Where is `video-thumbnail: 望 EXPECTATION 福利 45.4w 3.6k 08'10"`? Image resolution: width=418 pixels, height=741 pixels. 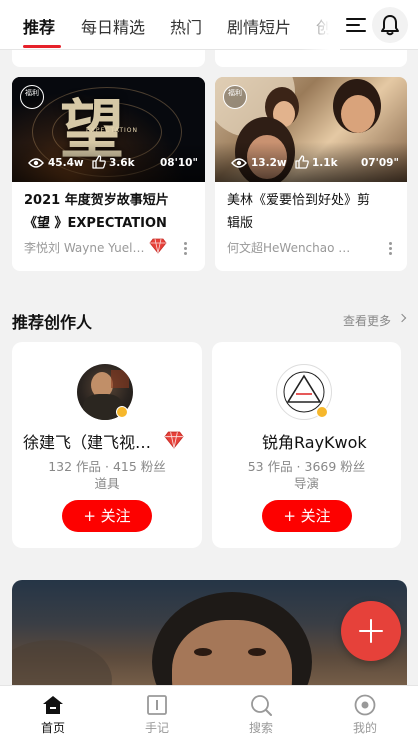 video-thumbnail: 望 EXPECTATION 福利 45.4w 3.6k 08'10" is located at coordinates (108, 129).